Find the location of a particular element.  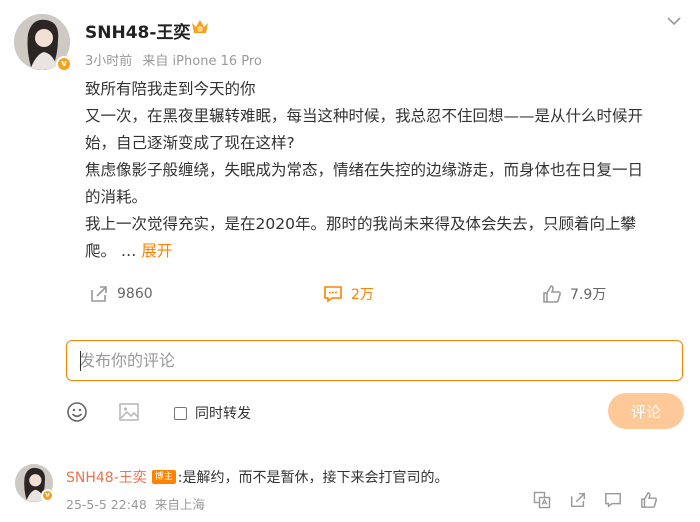

like-count: 7.9万 is located at coordinates (588, 295).